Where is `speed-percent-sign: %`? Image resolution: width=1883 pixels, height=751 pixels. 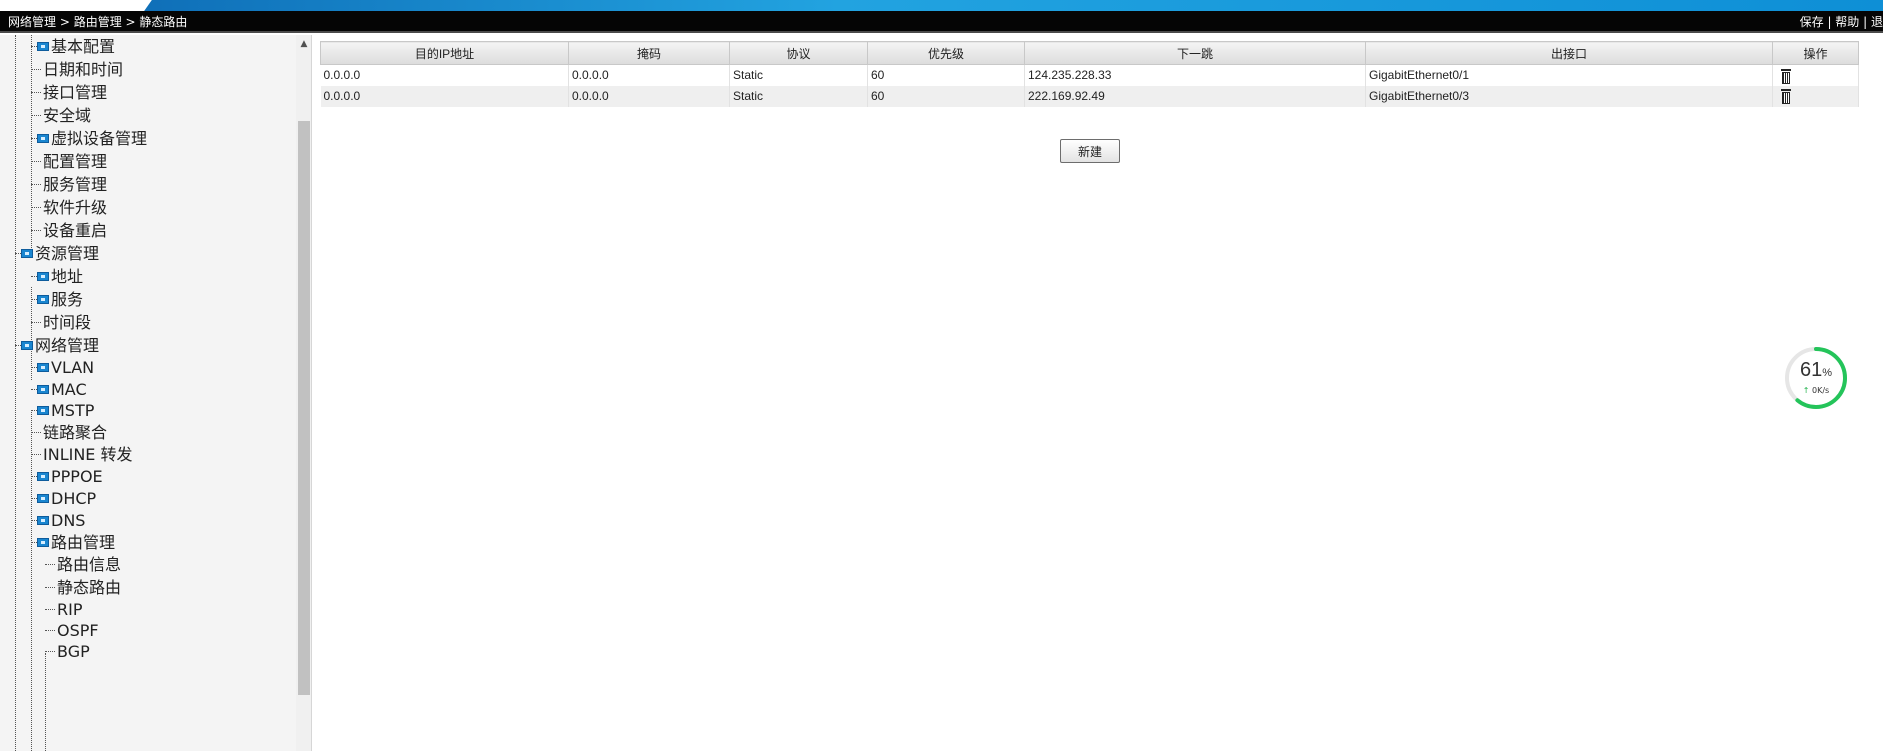 speed-percent-sign: % is located at coordinates (1827, 373).